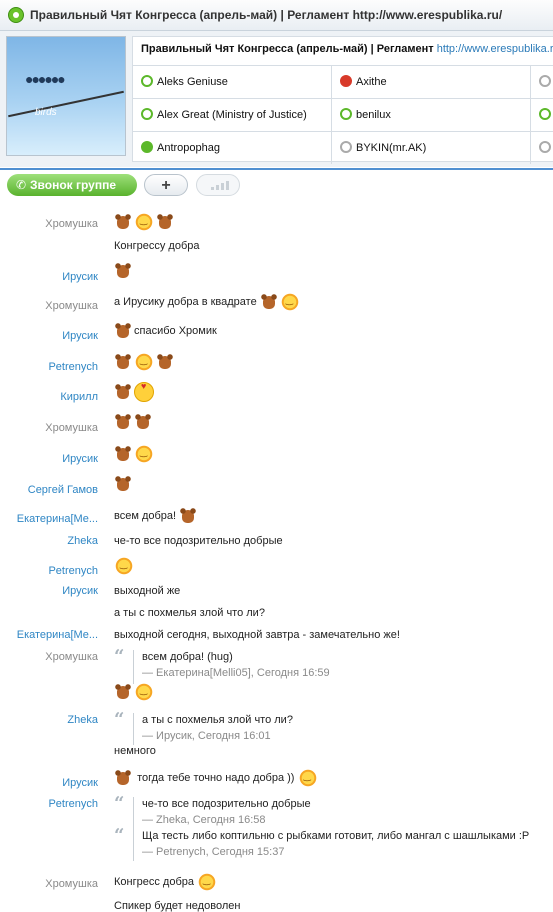  I want to click on member-name: Alex Great (Ministry of Justice), so click(232, 115).